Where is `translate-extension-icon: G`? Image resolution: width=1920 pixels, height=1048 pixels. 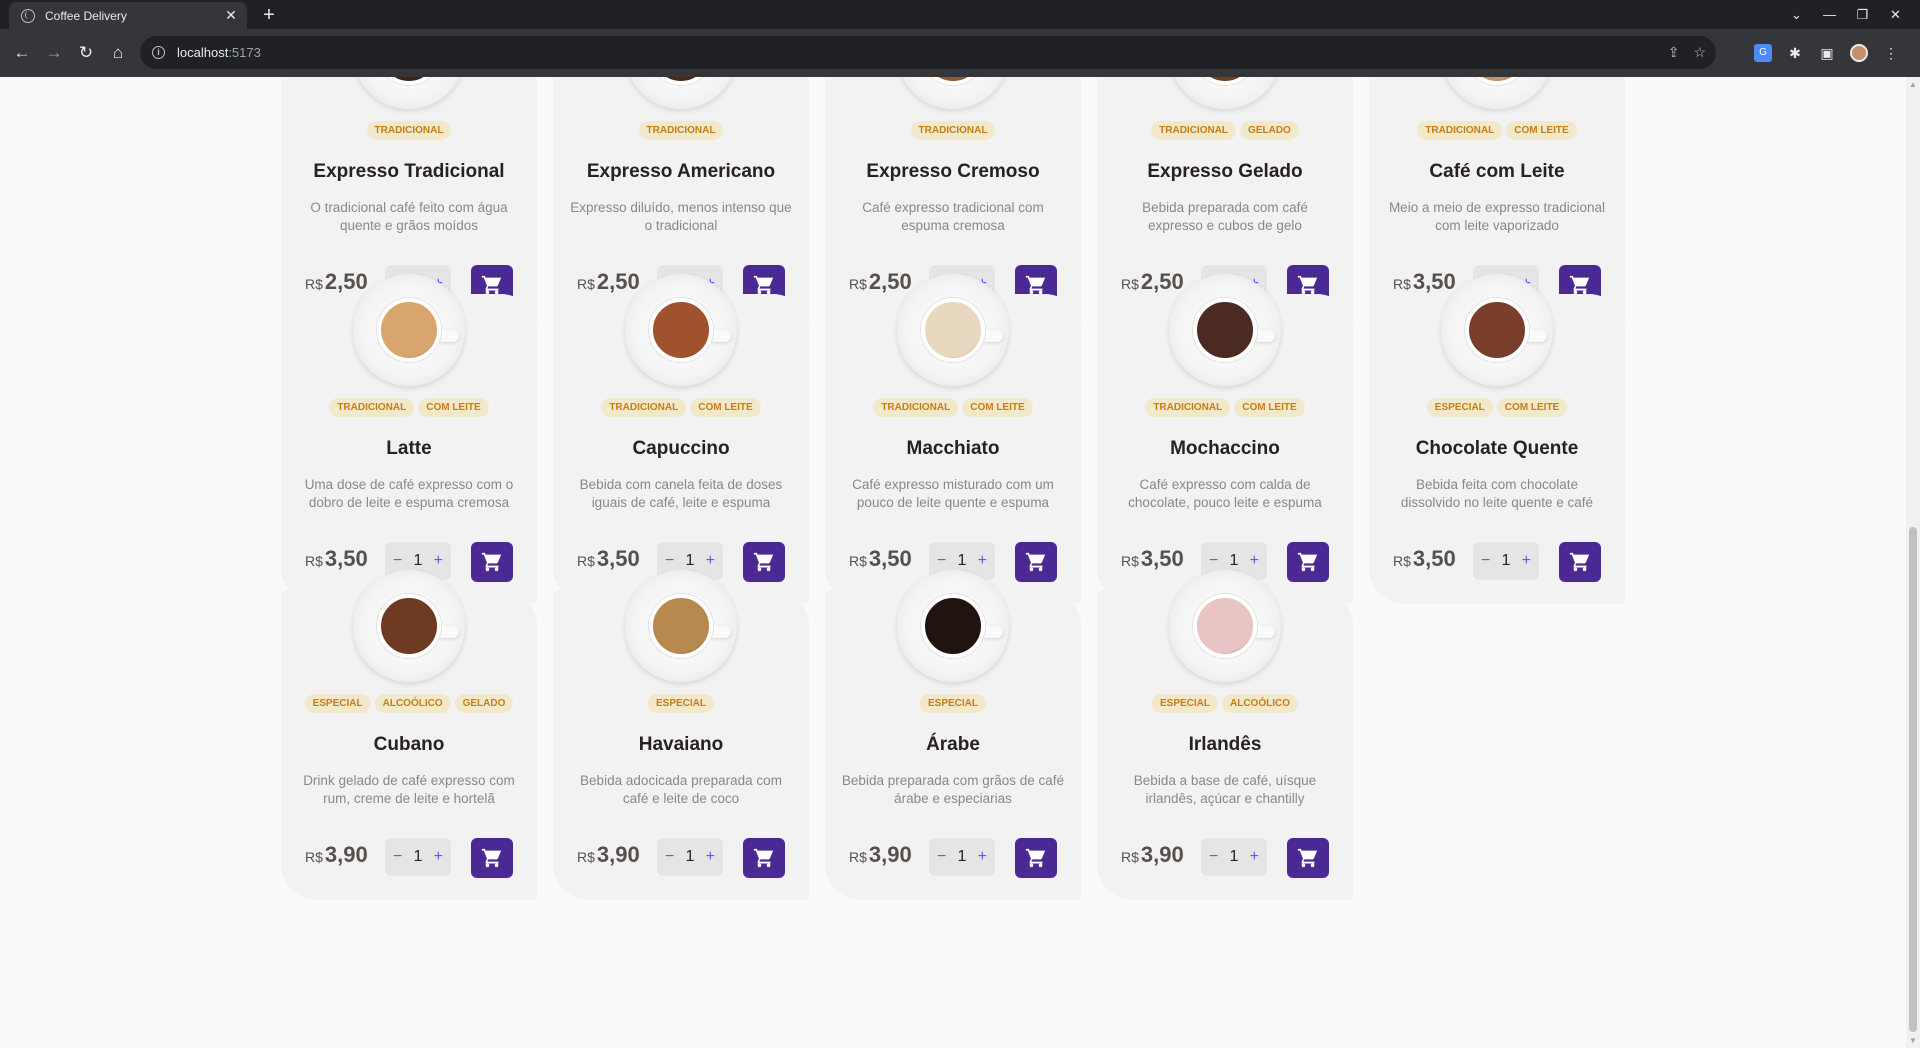 translate-extension-icon: G is located at coordinates (1763, 53).